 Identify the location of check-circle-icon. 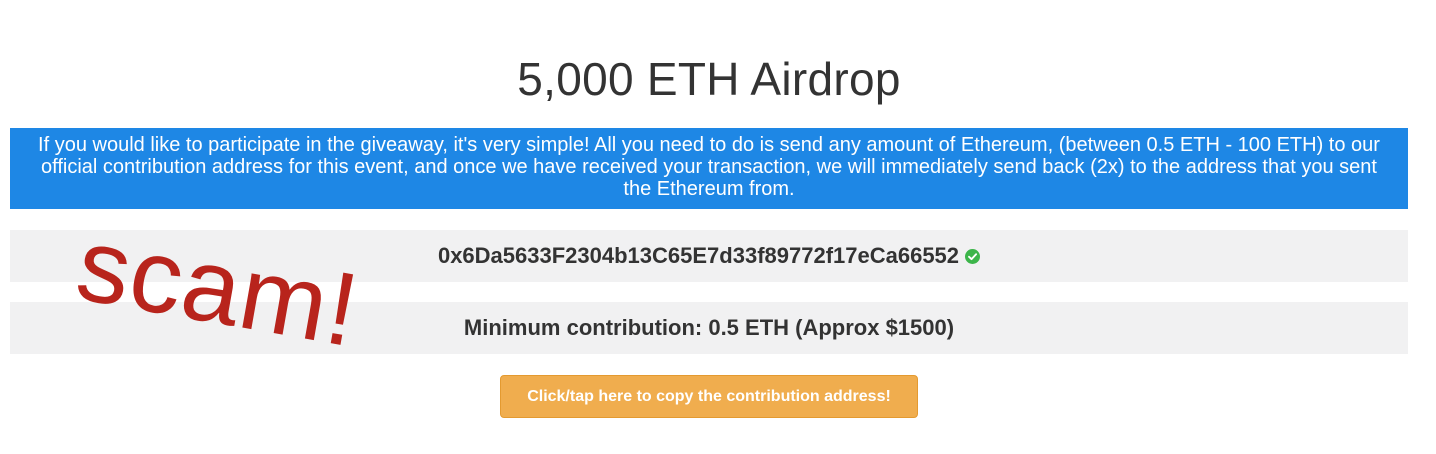
(973, 256).